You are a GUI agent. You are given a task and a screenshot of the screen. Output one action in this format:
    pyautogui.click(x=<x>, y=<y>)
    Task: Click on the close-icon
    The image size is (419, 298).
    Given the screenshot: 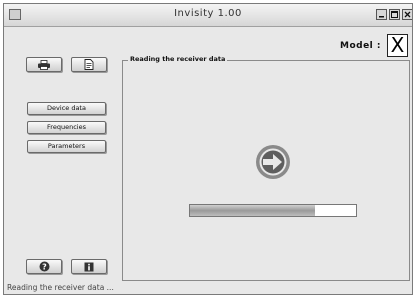 What is the action you would take?
    pyautogui.click(x=407, y=14)
    